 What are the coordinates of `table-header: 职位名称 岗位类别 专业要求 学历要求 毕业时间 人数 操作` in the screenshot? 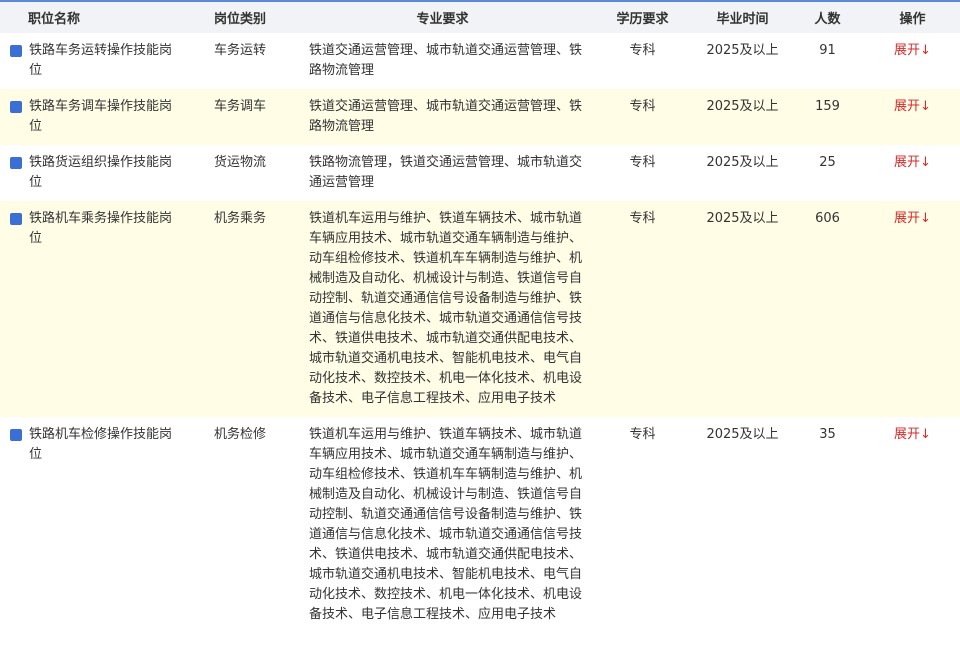 It's located at (480, 17).